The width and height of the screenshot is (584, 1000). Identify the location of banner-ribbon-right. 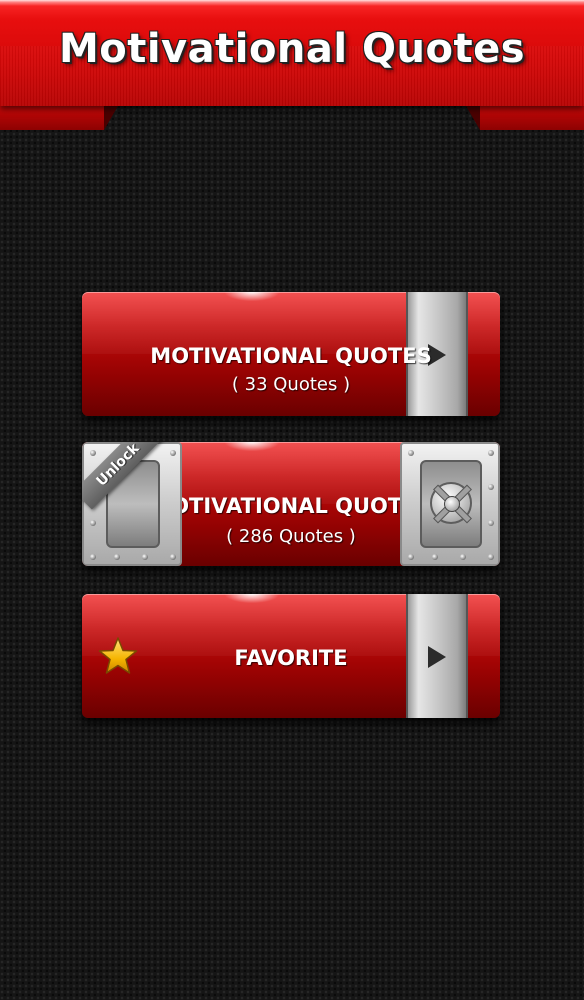
(532, 118).